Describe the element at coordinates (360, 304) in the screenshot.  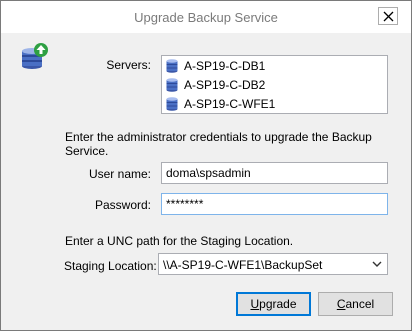
I see `cancel-label-rest: ancel` at that location.